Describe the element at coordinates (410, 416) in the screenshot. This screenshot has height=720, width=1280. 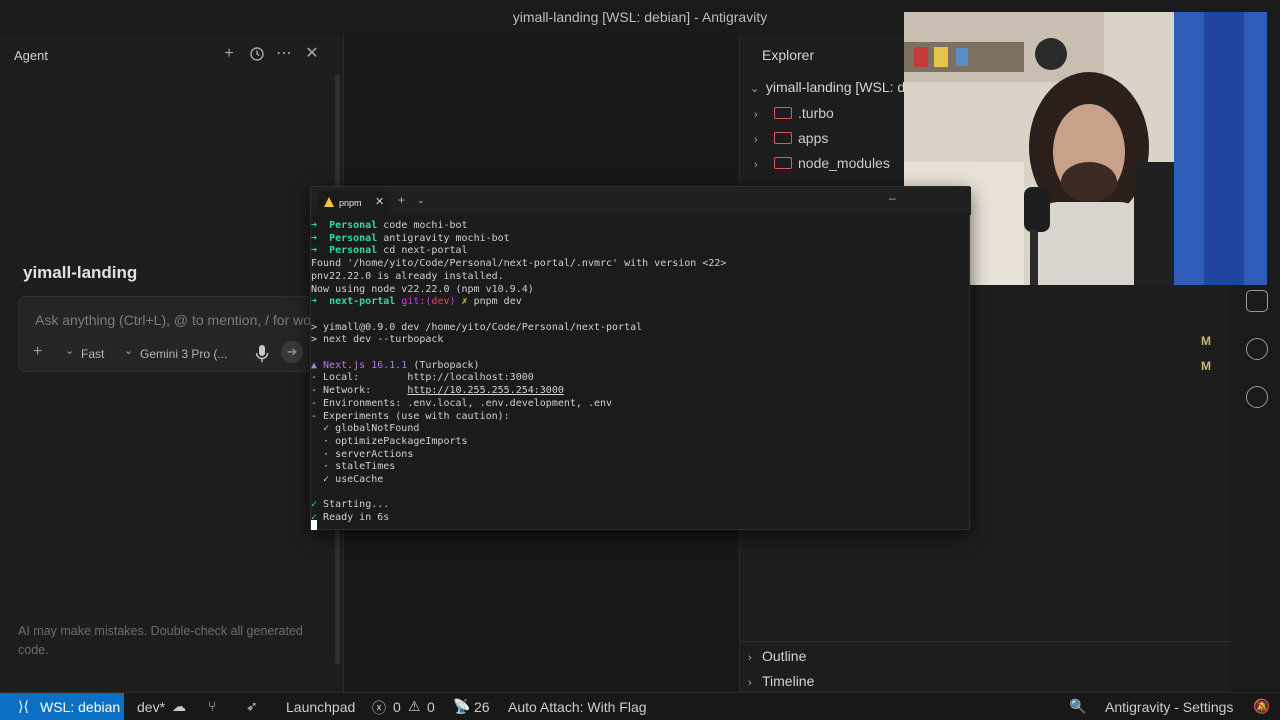
I see `terminal-text: - Experiments (use with caution):` at that location.